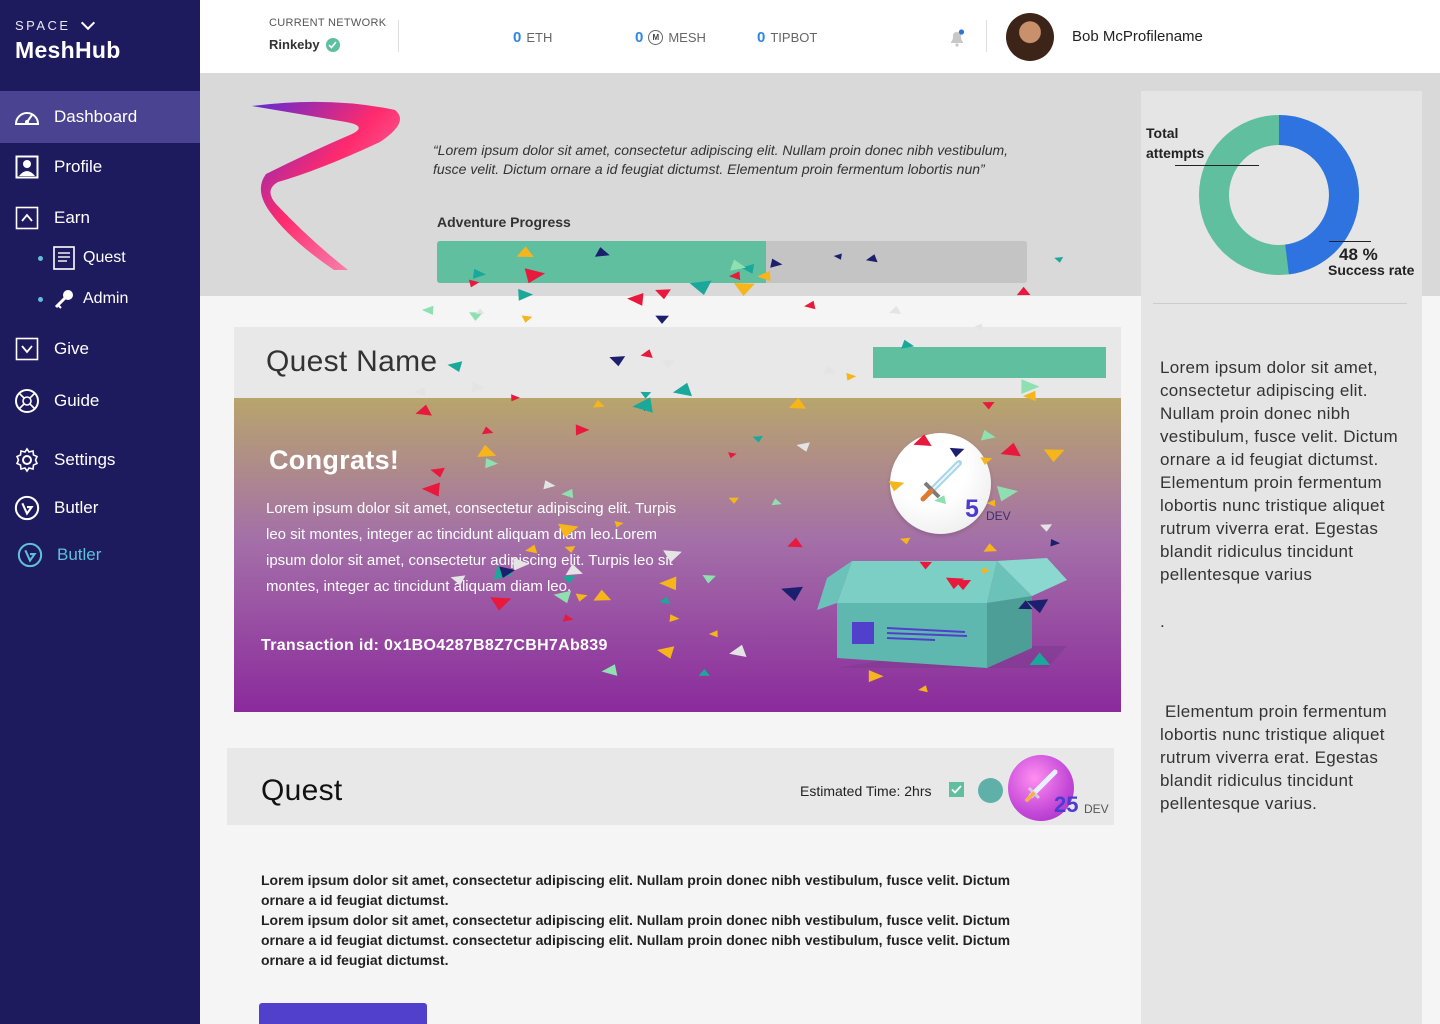 This screenshot has height=1024, width=1440. What do you see at coordinates (941, 483) in the screenshot?
I see `sword-icon` at bounding box center [941, 483].